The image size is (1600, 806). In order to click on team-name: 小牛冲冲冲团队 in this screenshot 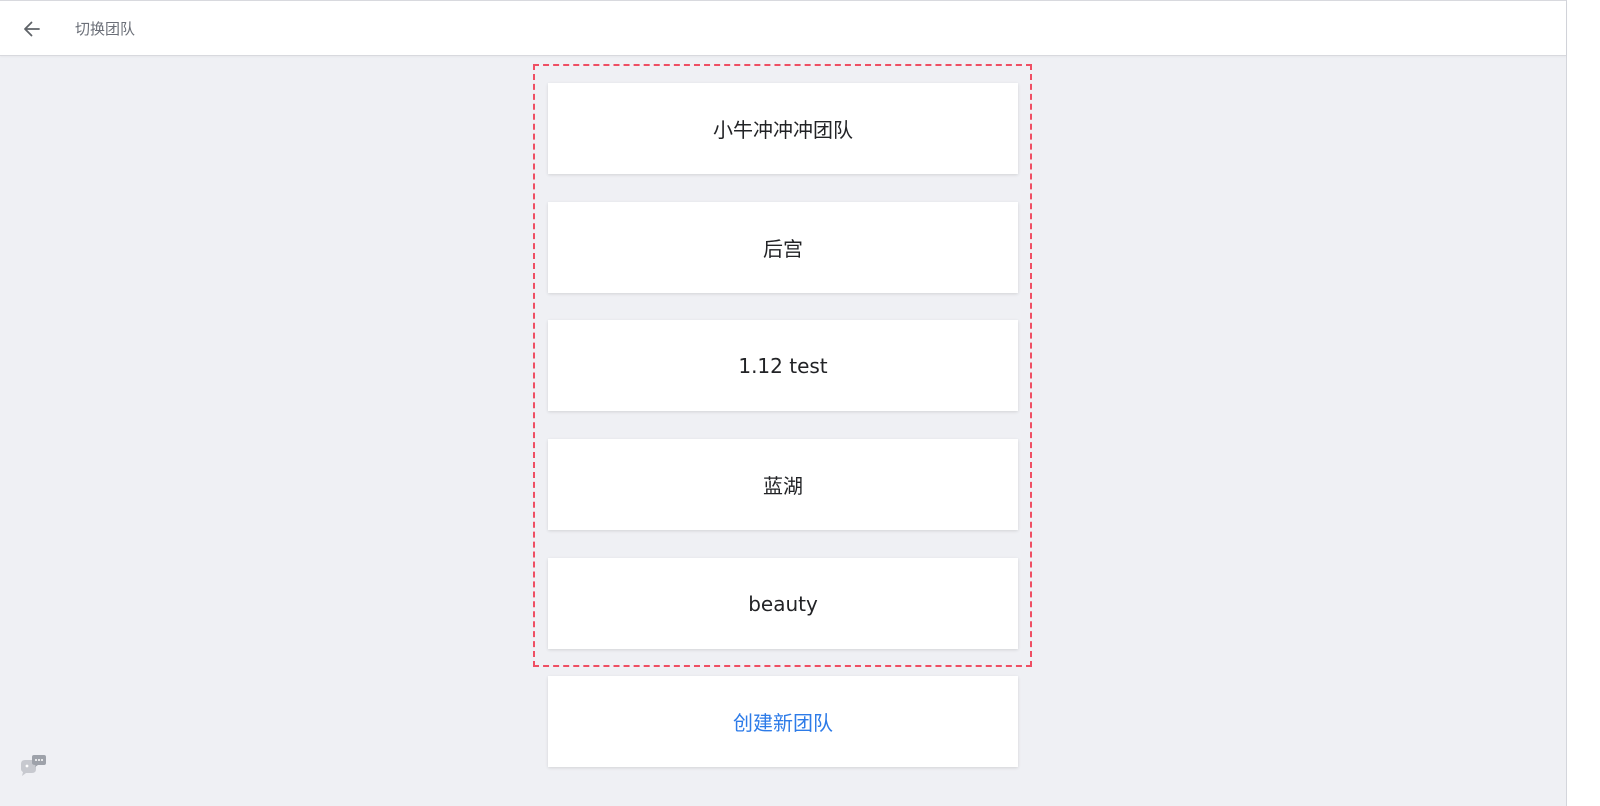, I will do `click(783, 130)`.